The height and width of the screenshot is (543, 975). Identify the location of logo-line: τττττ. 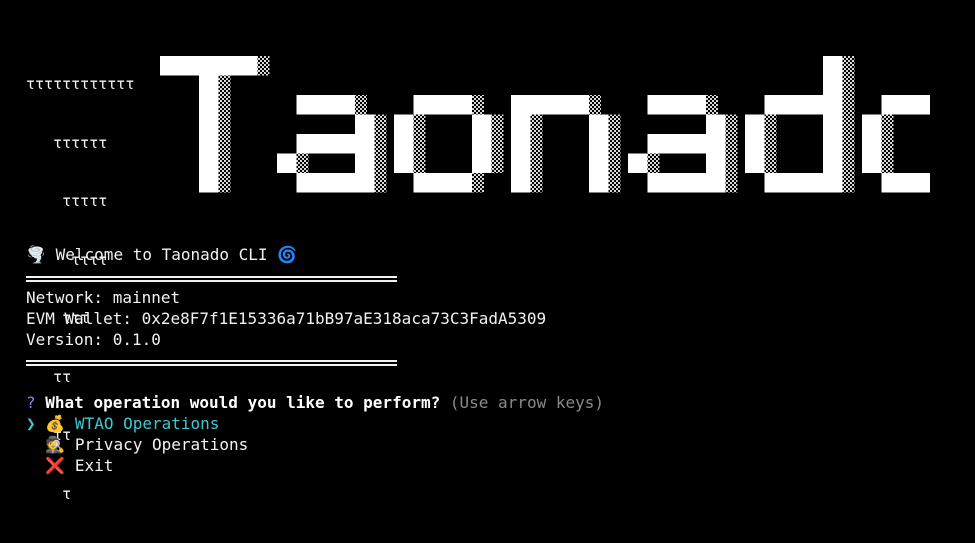
(67, 201).